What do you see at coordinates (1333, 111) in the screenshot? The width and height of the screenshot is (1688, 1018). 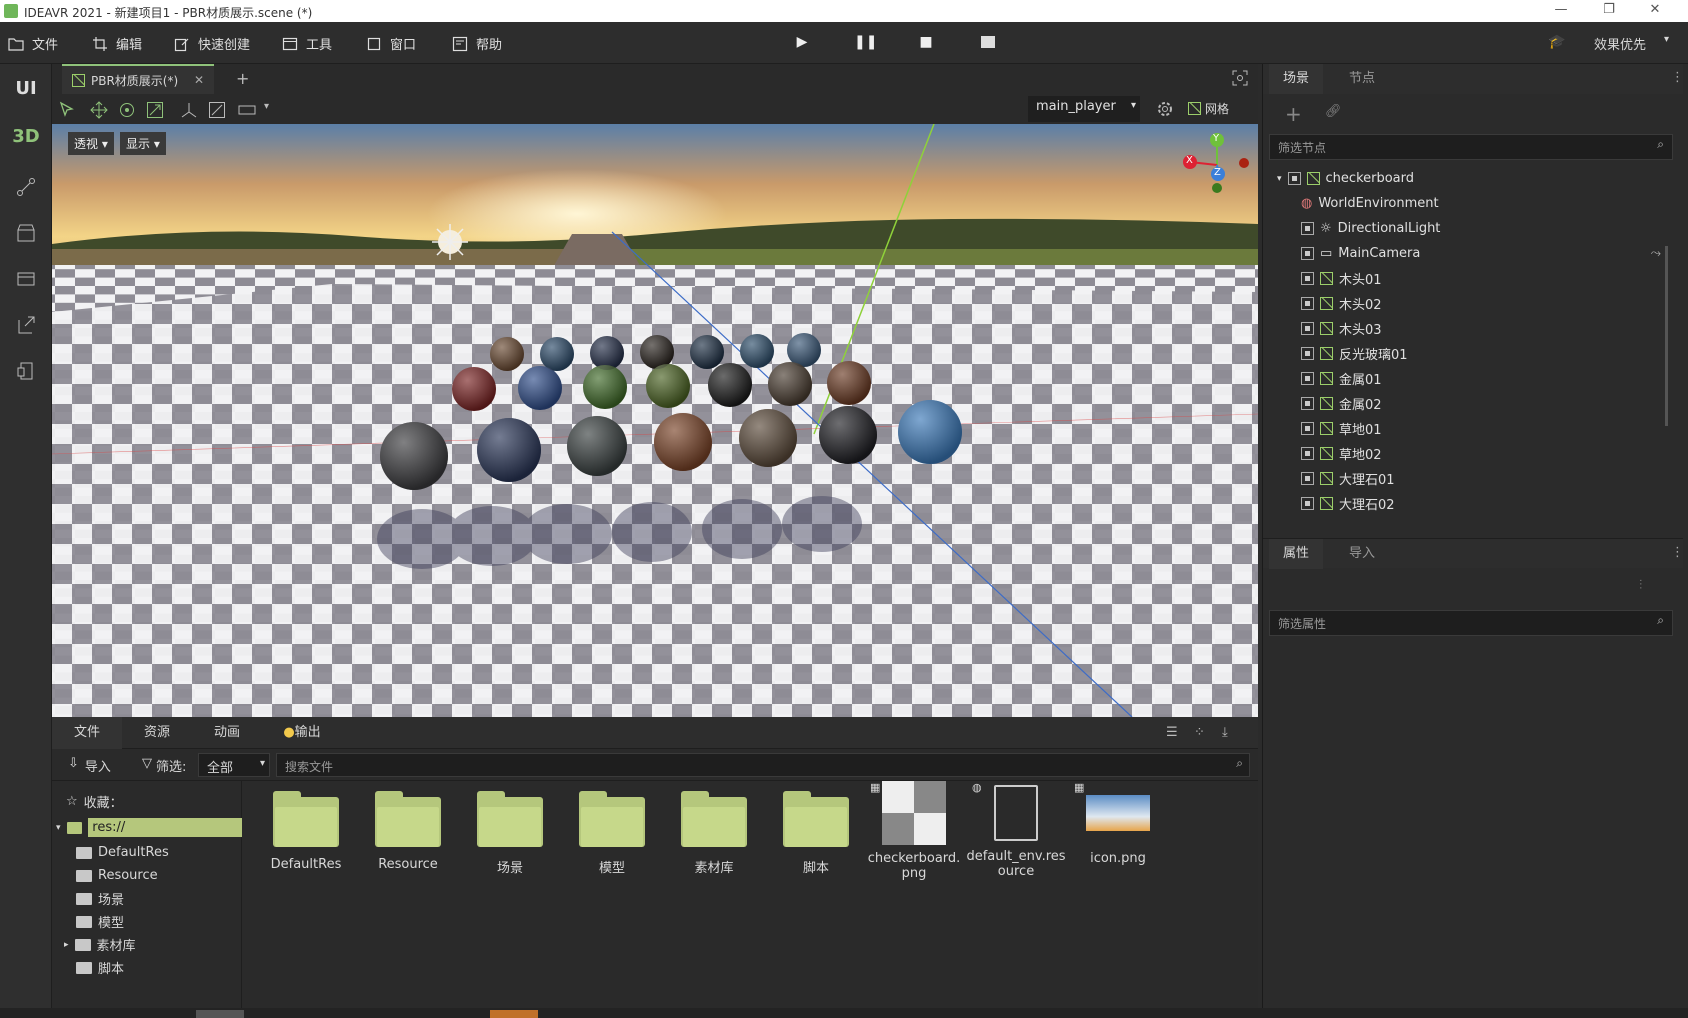 I see `link-icon: 🔗︎` at bounding box center [1333, 111].